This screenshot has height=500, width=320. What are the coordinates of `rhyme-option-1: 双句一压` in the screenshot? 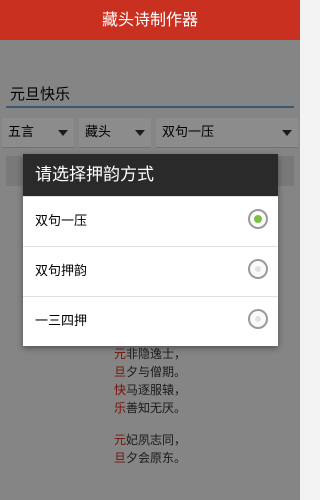 It's located at (150, 221).